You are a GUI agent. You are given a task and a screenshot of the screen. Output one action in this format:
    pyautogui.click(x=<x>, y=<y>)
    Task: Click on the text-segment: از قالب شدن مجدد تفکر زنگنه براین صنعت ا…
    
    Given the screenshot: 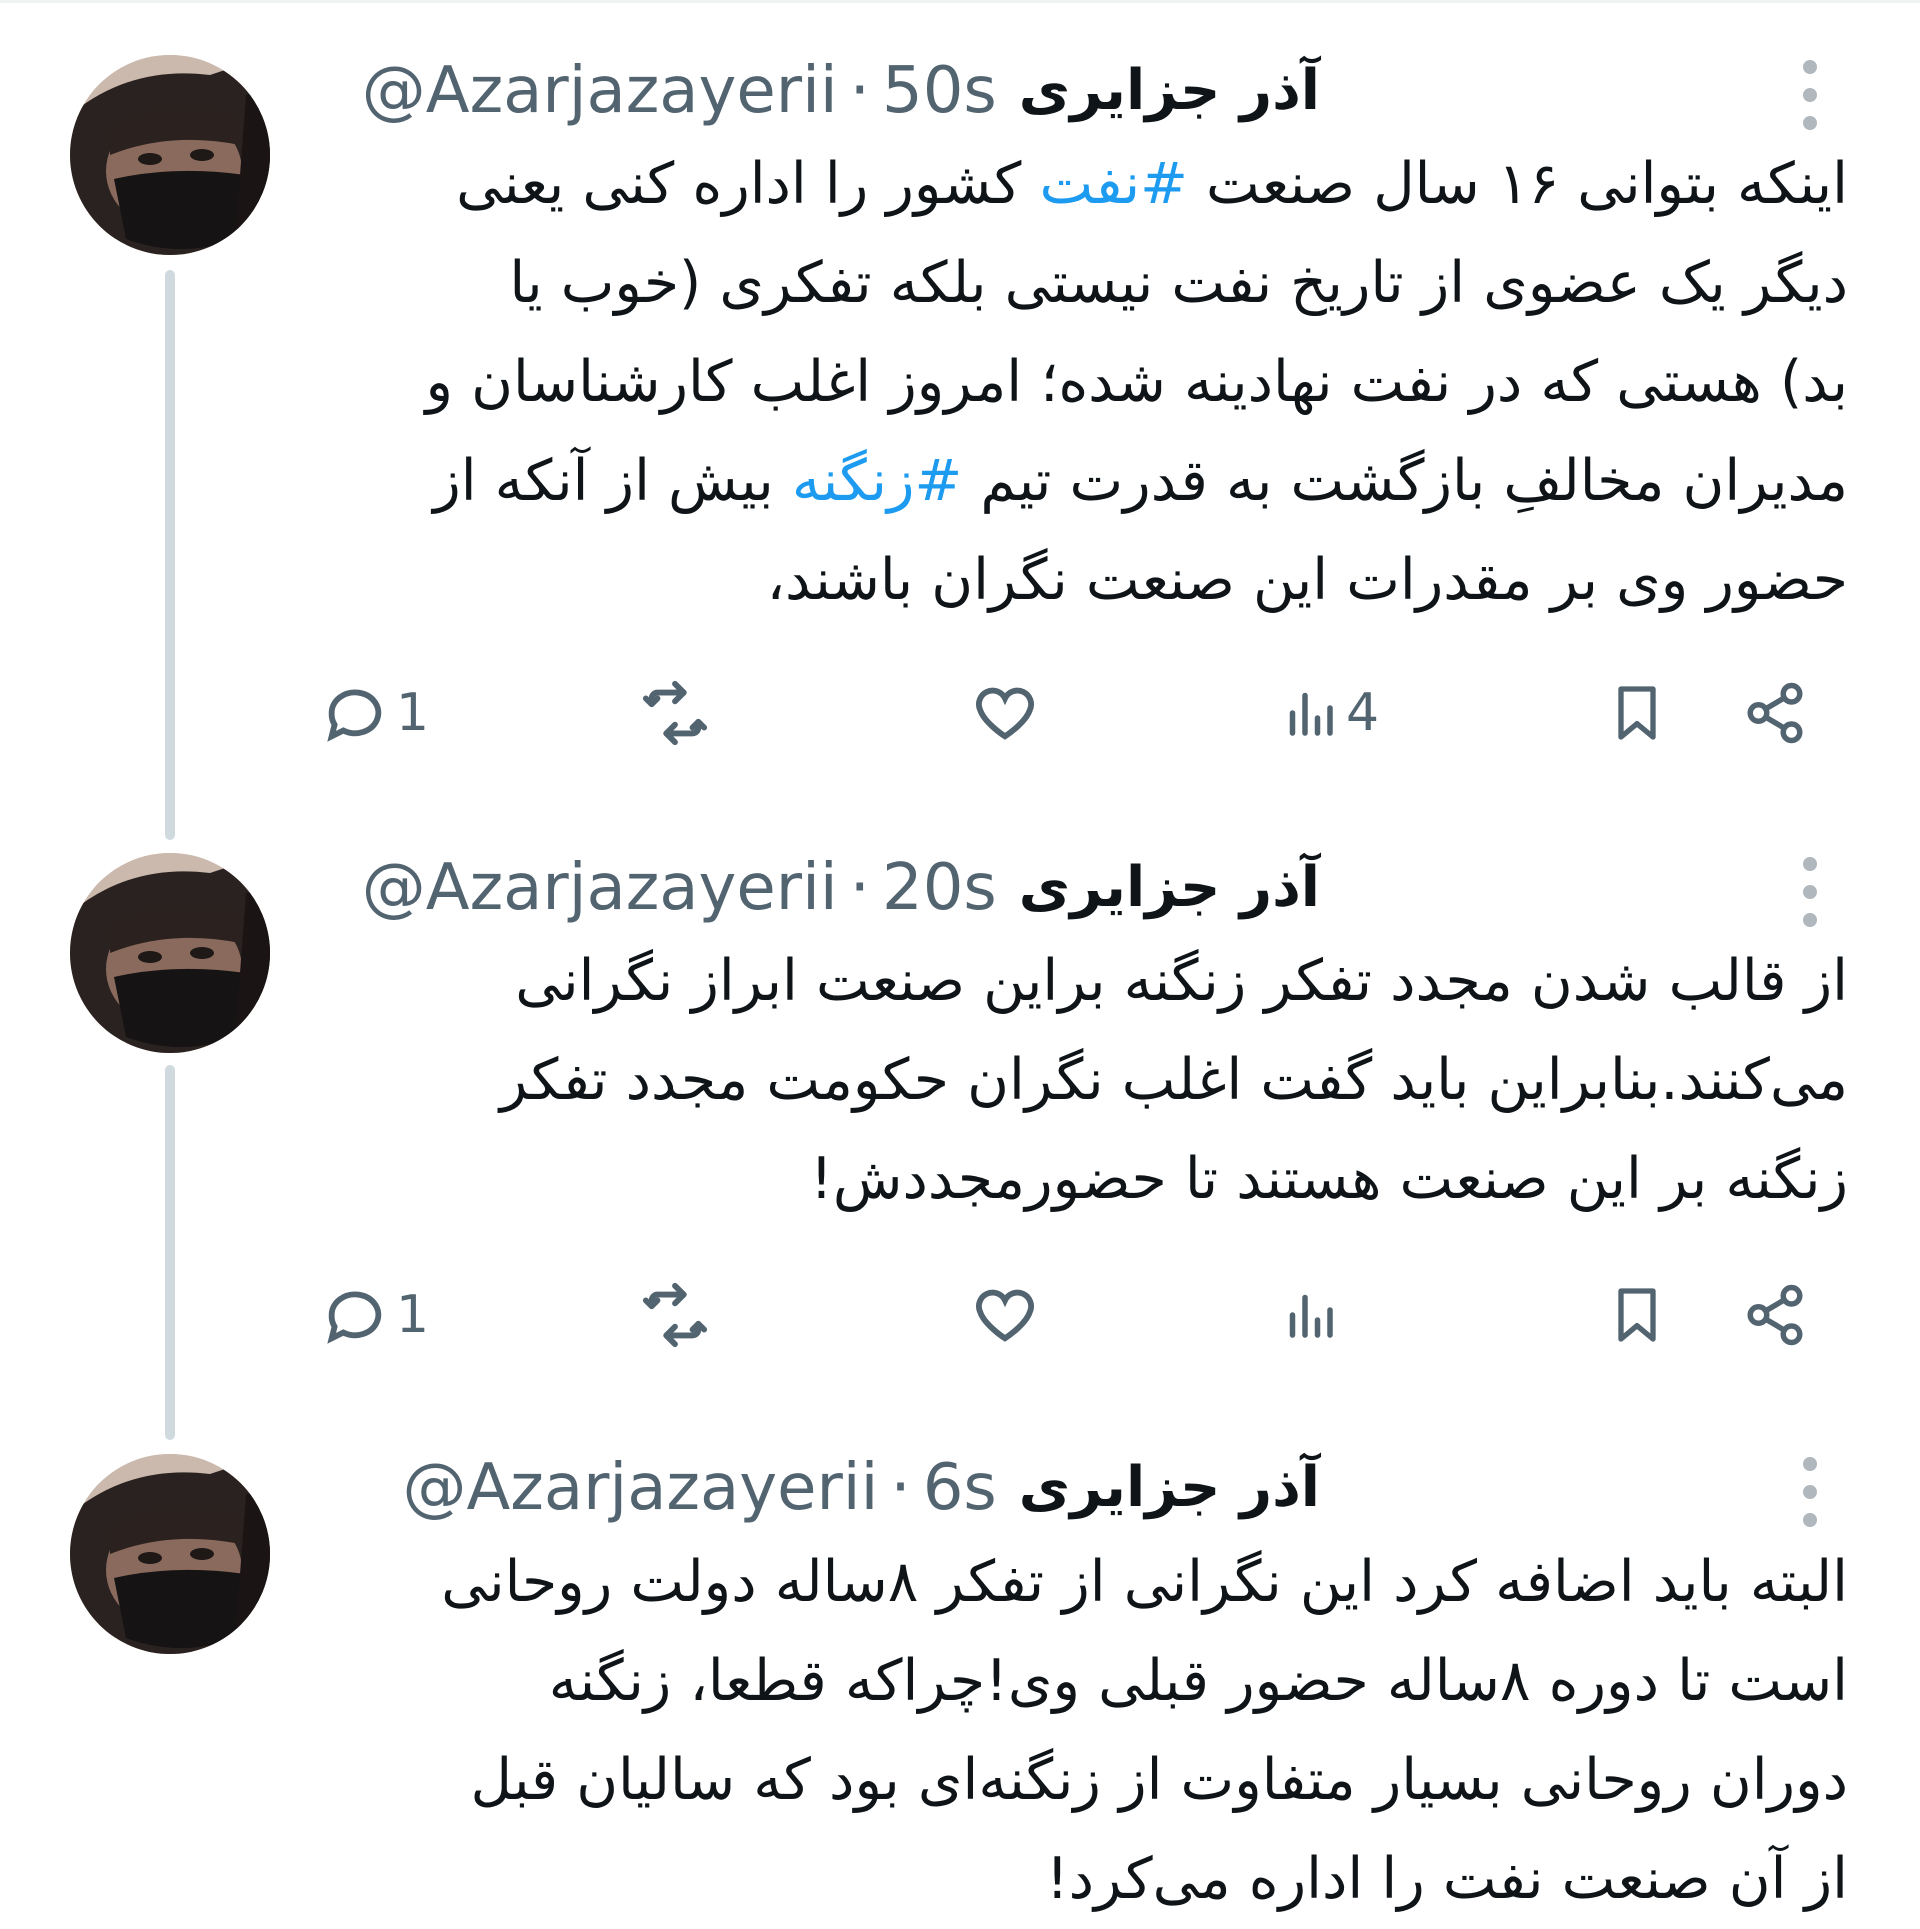 What is the action you would take?
    pyautogui.click(x=1181, y=981)
    